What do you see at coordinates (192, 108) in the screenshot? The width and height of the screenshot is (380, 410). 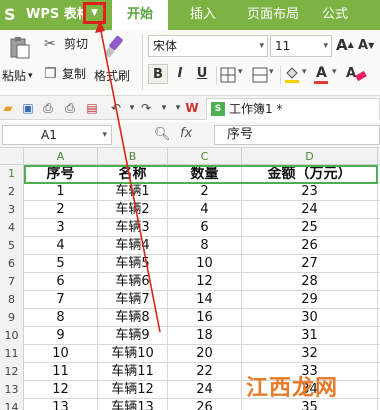 I see `wps-writer-icon: W` at bounding box center [192, 108].